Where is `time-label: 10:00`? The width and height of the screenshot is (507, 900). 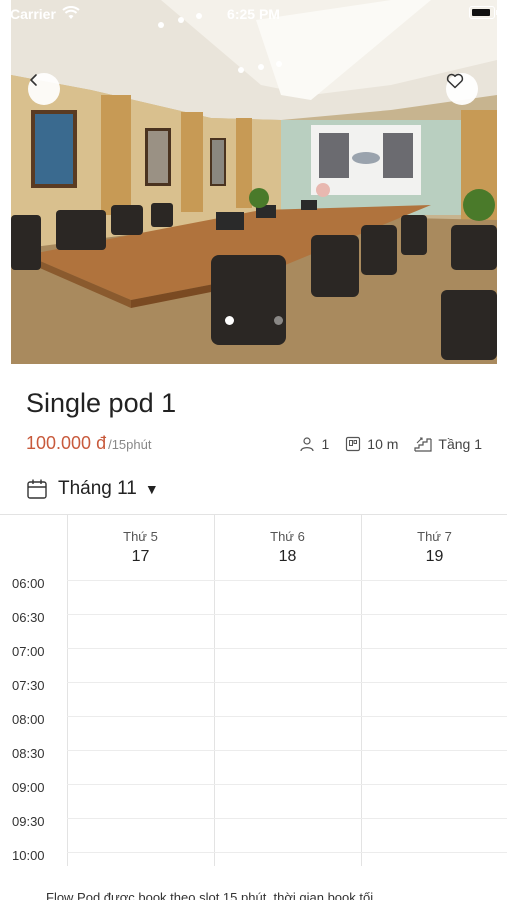
time-label: 10:00 is located at coordinates (28, 855).